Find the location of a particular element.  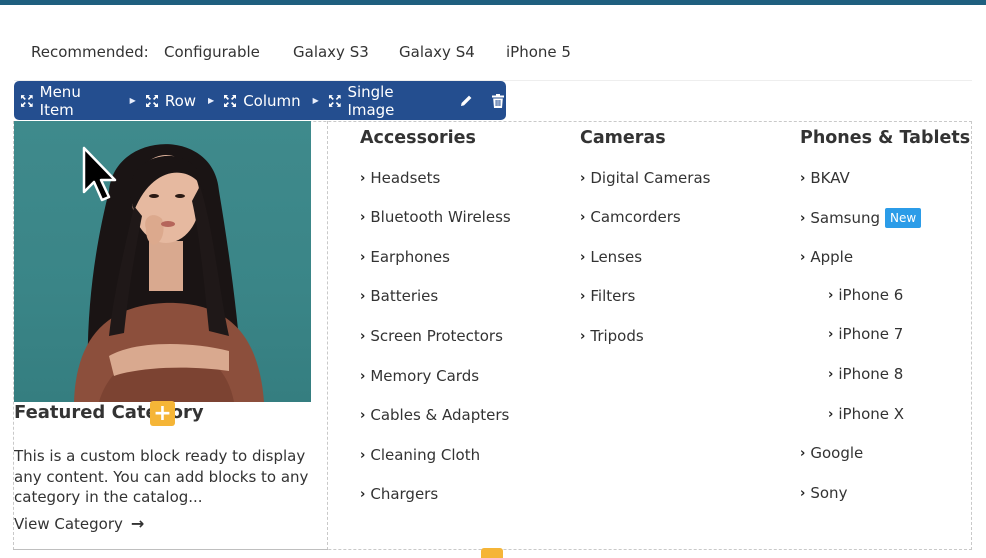

recommended-link-iphone-5: iPhone 5 is located at coordinates (538, 52).